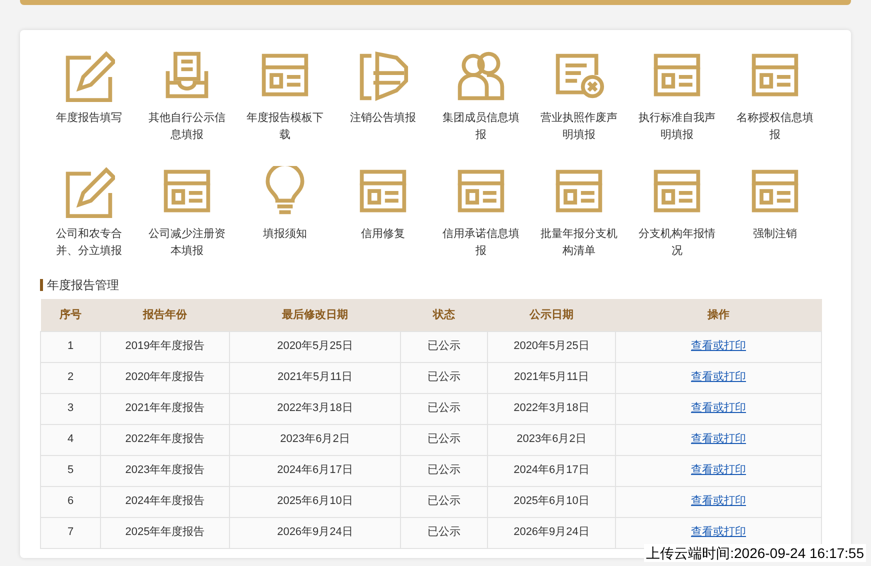 Image resolution: width=871 pixels, height=566 pixels. Describe the element at coordinates (579, 243) in the screenshot. I see `shortcut-label: 批量年报分支机构清单` at that location.